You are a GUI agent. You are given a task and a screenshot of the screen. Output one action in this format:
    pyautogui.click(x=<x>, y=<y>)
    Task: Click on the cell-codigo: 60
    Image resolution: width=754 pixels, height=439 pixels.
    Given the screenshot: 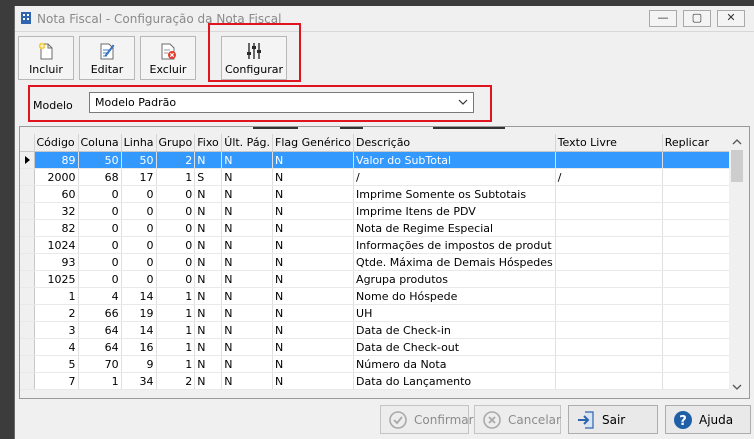 What is the action you would take?
    pyautogui.click(x=56, y=194)
    